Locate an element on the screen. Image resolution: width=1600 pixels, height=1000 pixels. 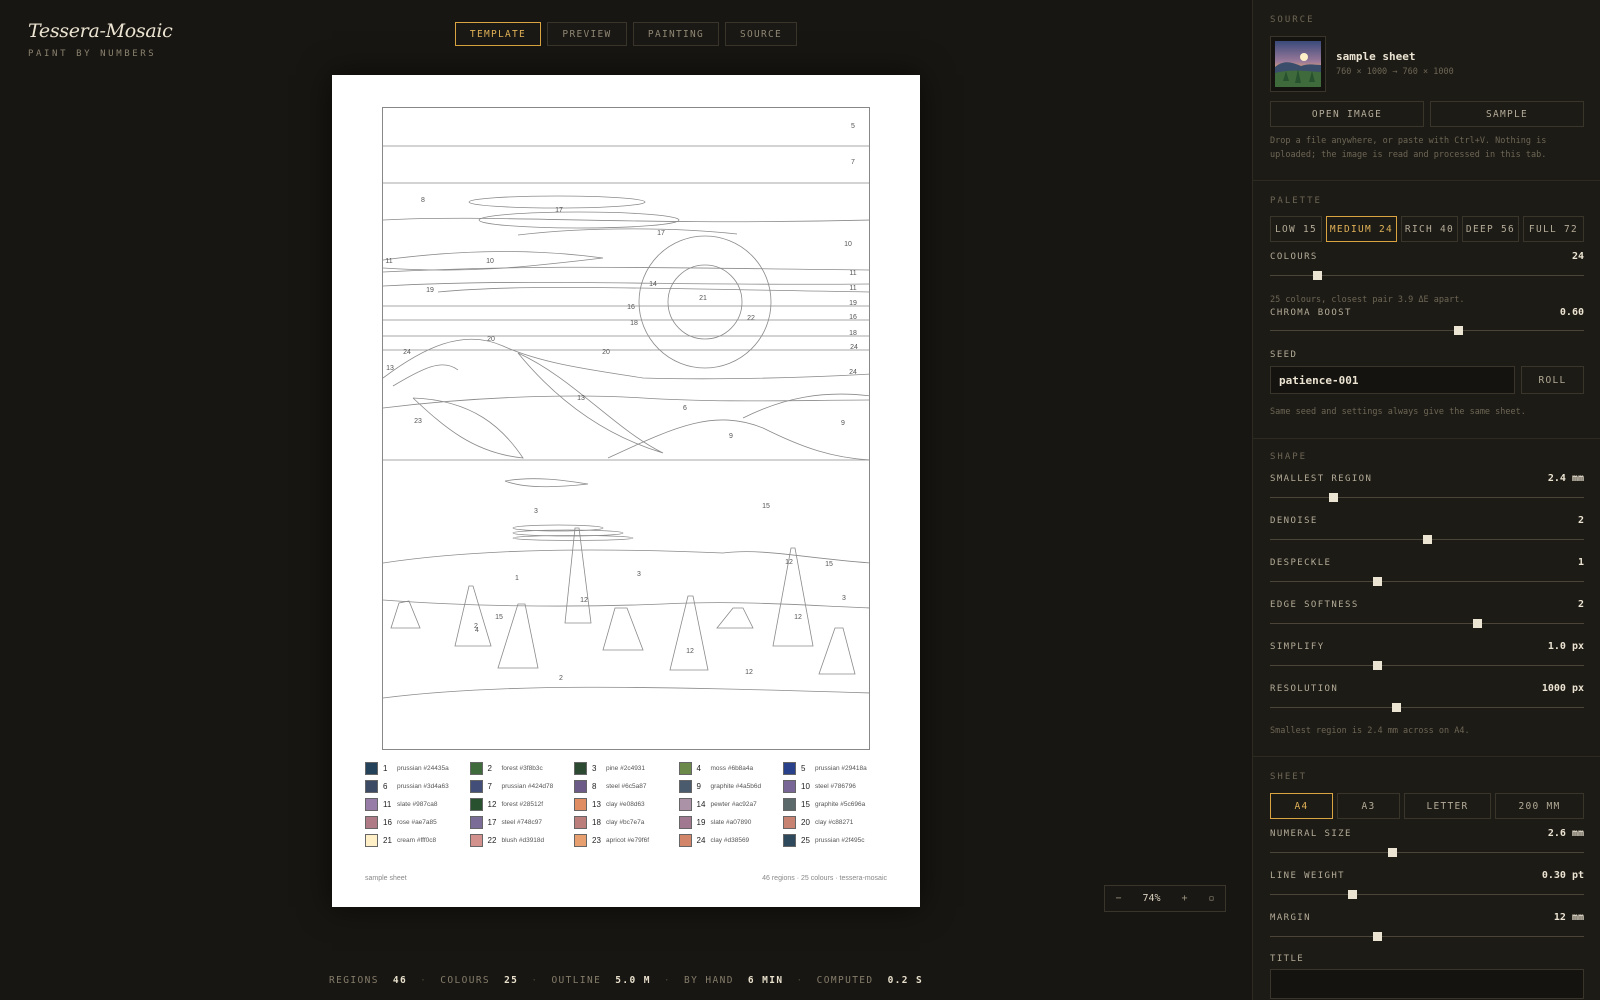
legend-label: graphite #5c696a is located at coordinates (840, 804).